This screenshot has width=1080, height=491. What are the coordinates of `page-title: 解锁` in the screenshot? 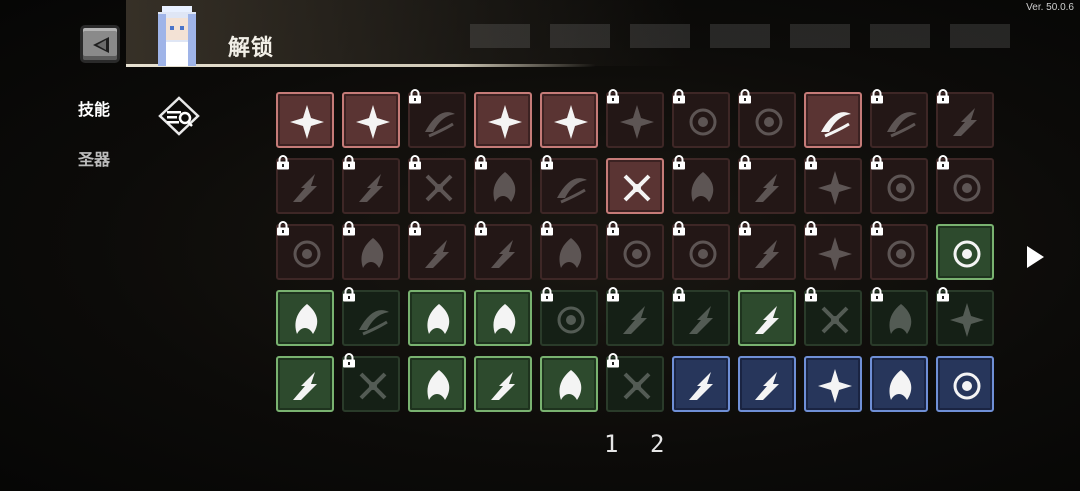 It's located at (251, 48).